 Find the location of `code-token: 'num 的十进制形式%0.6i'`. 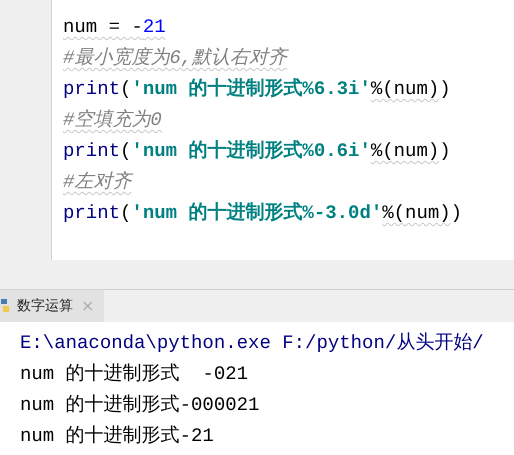

code-token: 'num 的十进制形式%0.6i' is located at coordinates (251, 151).